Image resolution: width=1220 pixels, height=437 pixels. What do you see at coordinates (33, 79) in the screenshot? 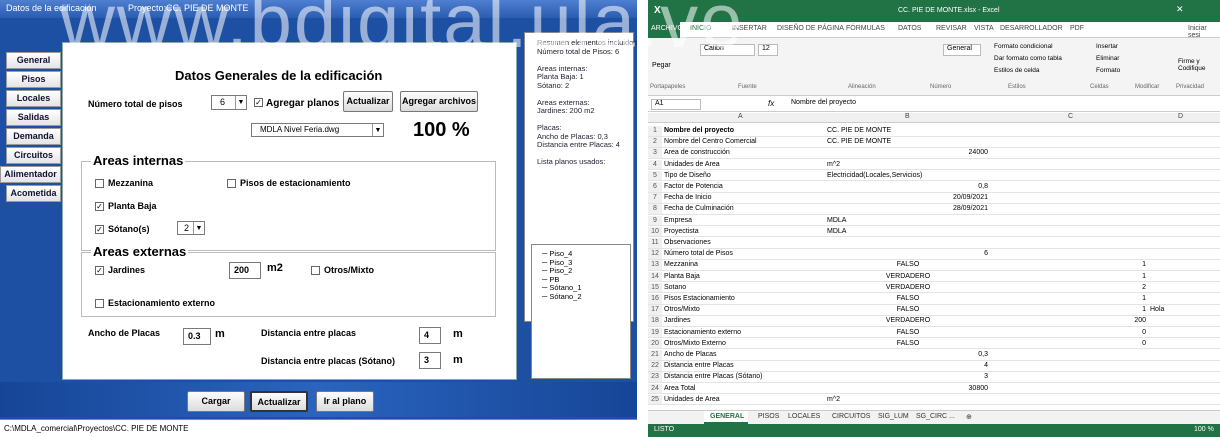
I see `nav-pisos: Pisos` at bounding box center [33, 79].